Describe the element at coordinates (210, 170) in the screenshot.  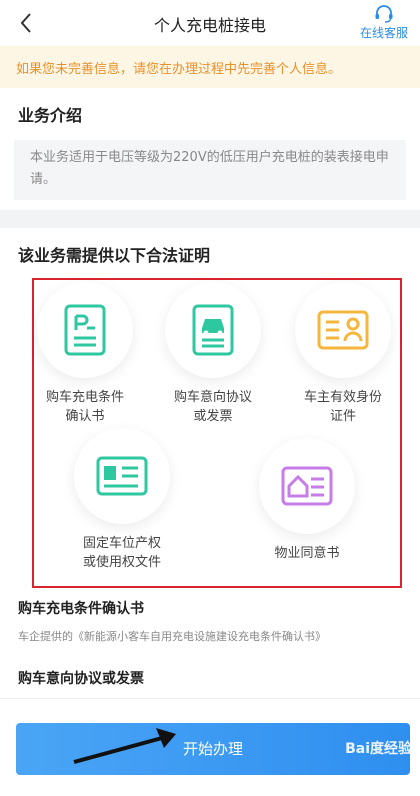
I see `intro-text: 本业务适用于电压等级为220V的低压用户充电桩的装表接电申请。` at that location.